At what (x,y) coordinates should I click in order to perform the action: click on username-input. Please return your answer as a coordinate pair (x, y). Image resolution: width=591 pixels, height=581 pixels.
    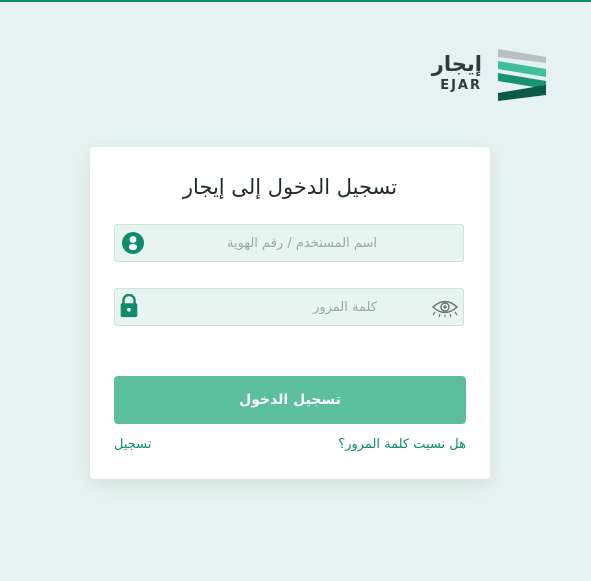
    Looking at the image, I should click on (266, 243).